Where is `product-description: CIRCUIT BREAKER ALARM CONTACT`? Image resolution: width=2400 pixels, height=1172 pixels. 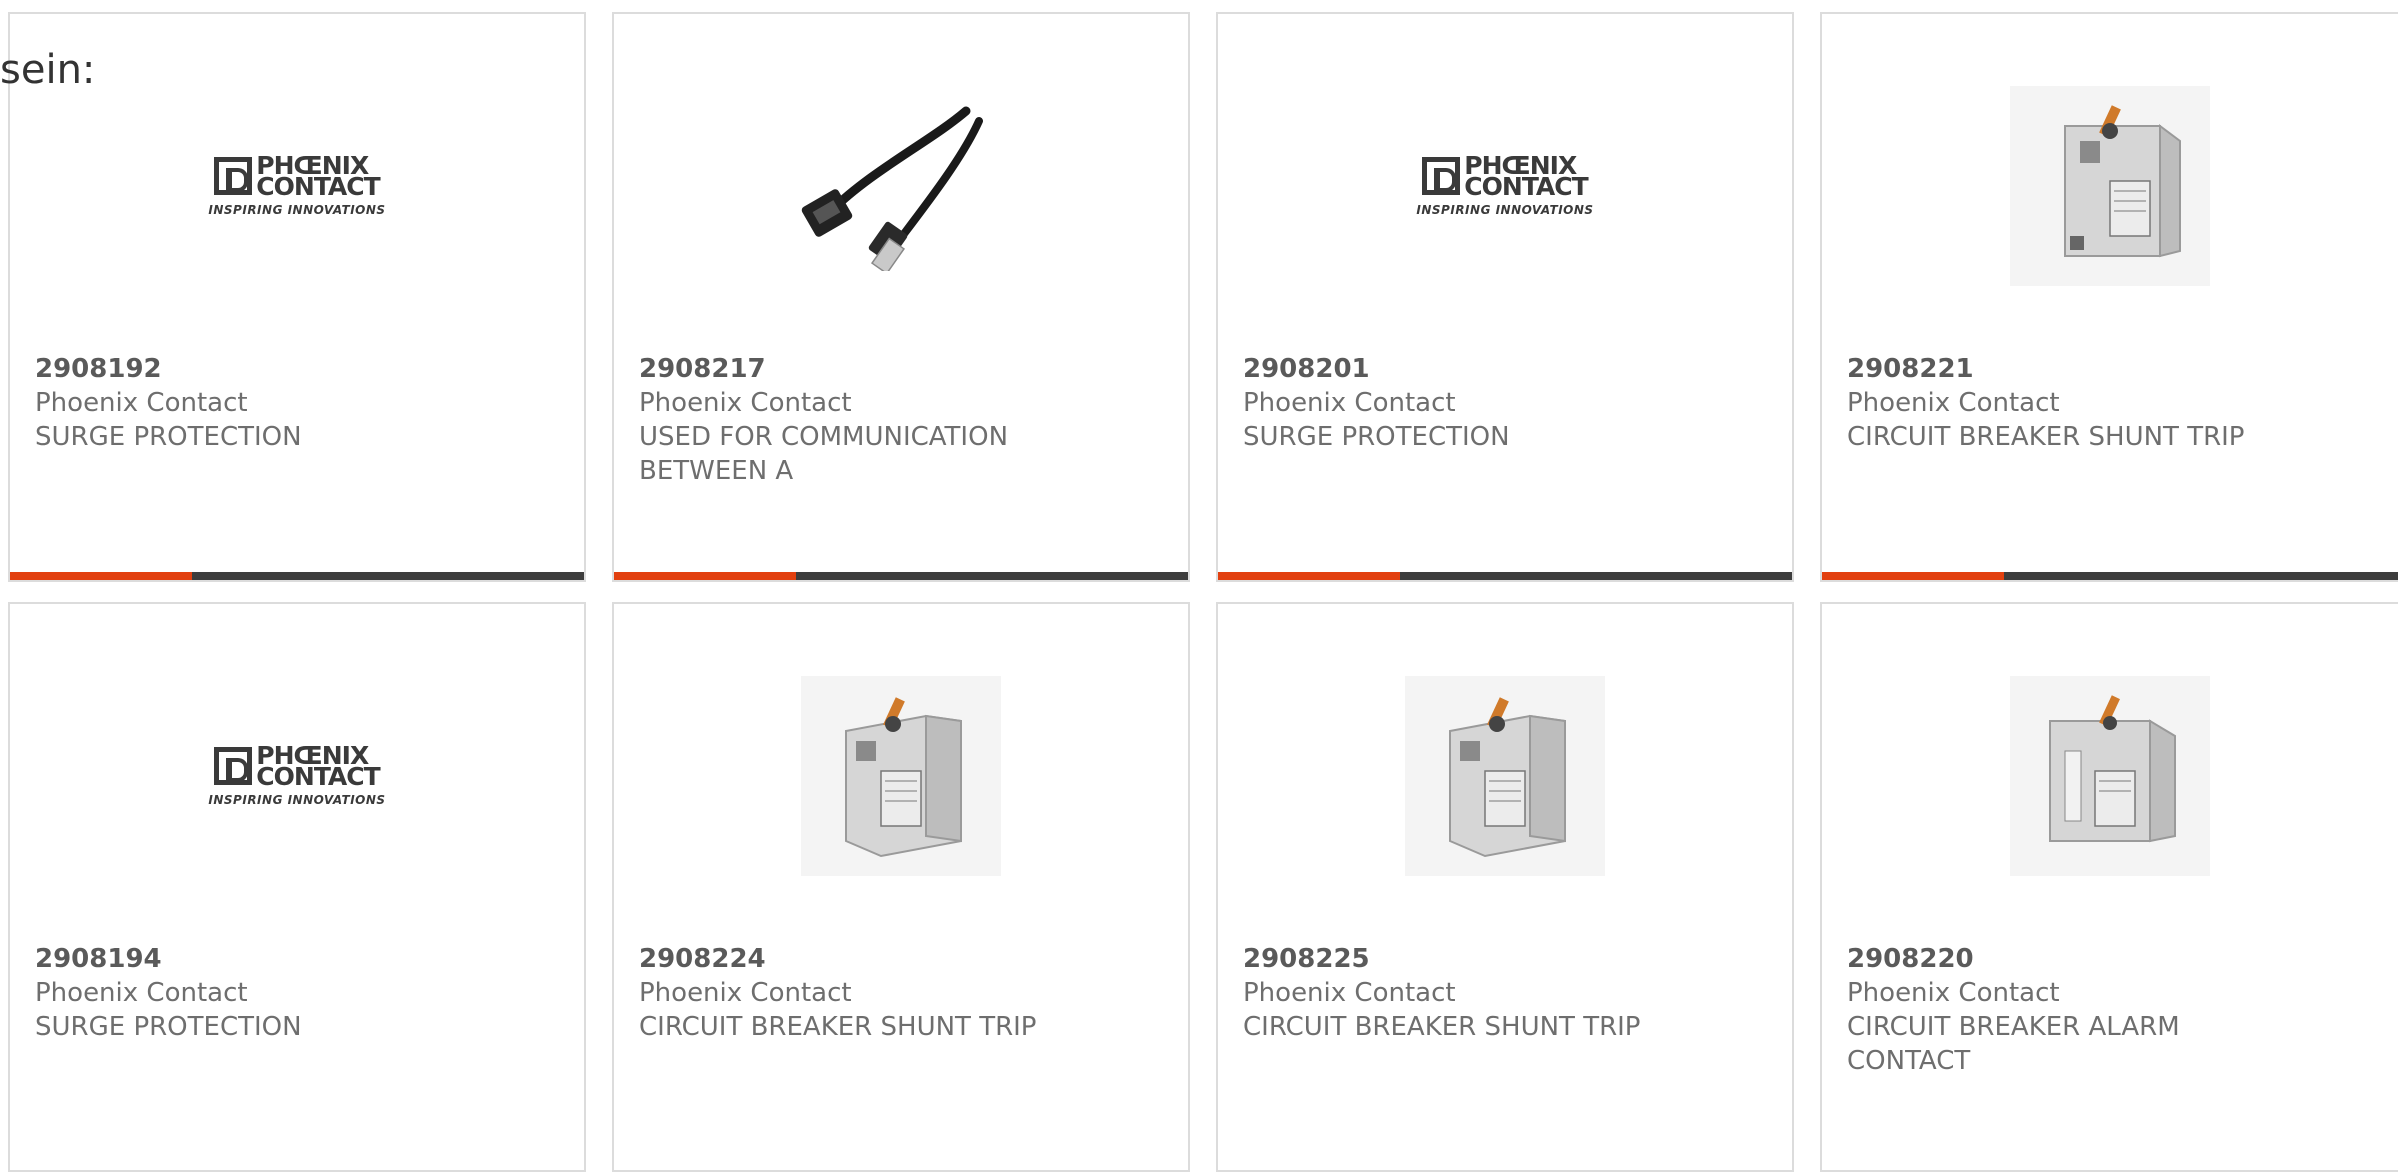
product-description: CIRCUIT BREAKER ALARM CONTACT is located at coordinates (2013, 1044).